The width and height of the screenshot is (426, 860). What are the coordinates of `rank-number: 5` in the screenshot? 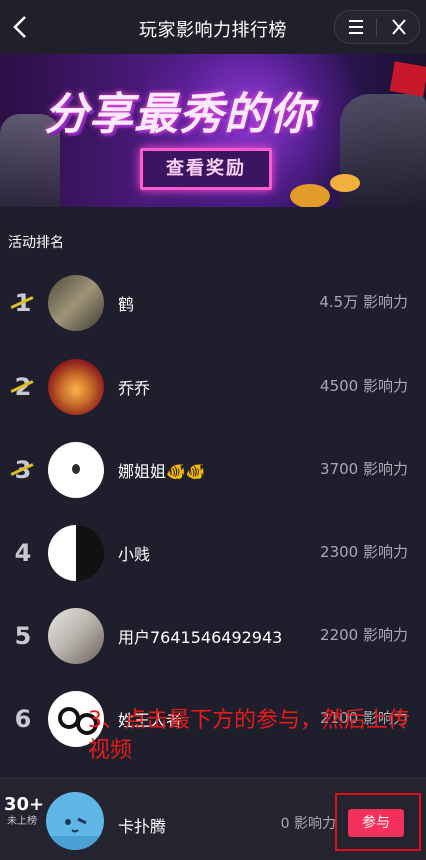 It's located at (23, 636).